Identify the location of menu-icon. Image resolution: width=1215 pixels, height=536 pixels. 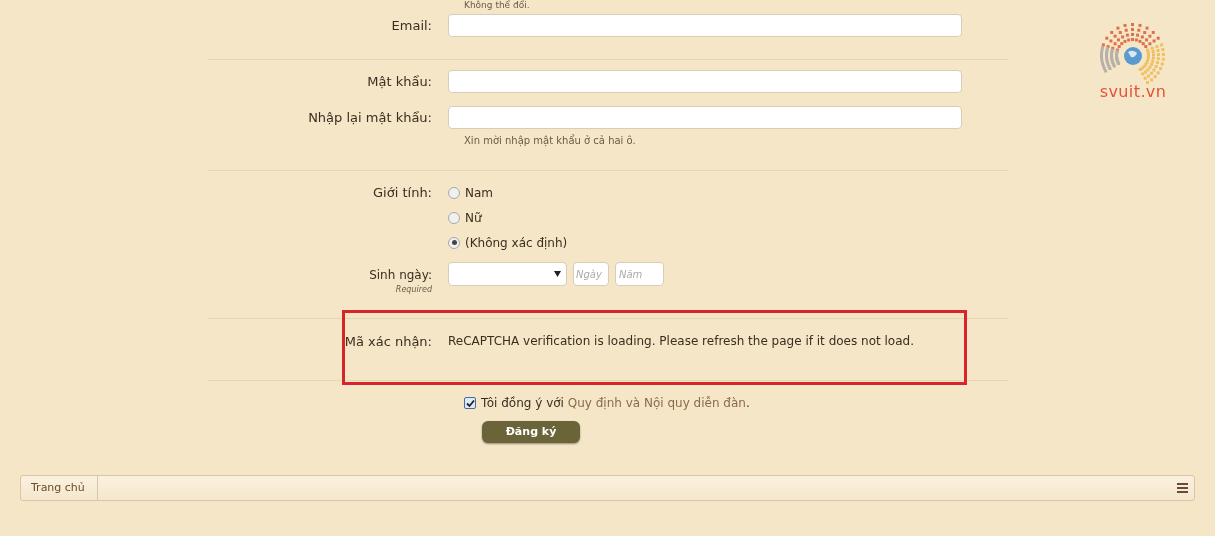
(1182, 488).